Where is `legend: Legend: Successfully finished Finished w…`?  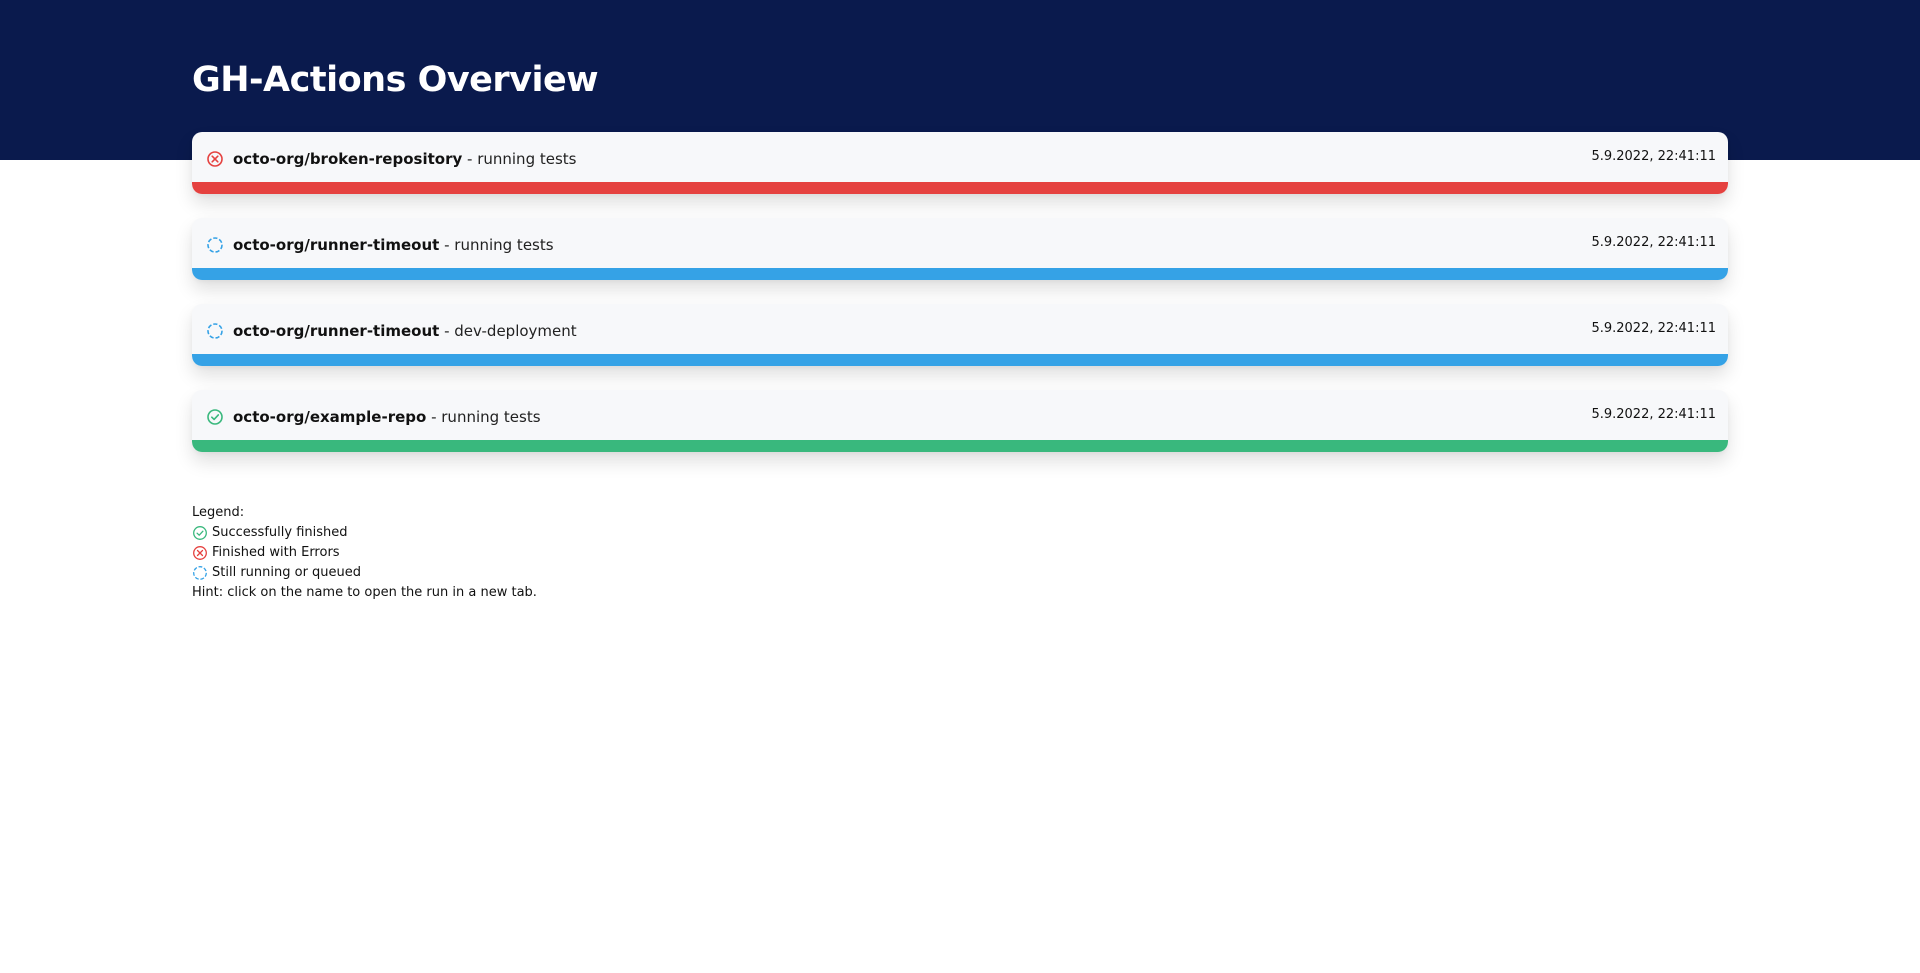
legend: Legend: Successfully finished Finished w… is located at coordinates (364, 553).